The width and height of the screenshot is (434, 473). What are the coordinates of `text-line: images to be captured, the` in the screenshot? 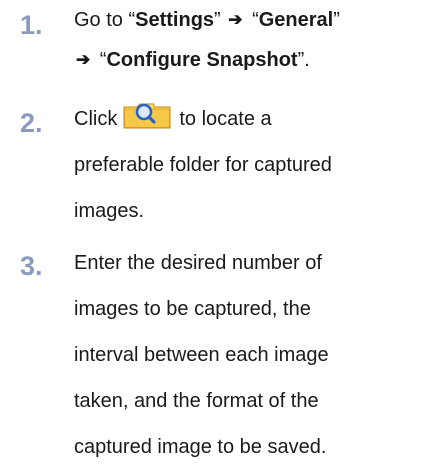 It's located at (192, 309).